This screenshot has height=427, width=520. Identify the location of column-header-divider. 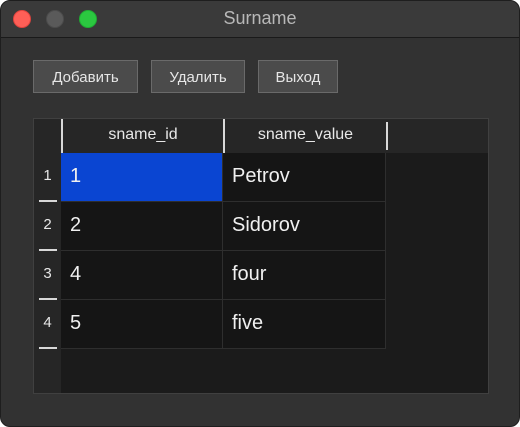
(387, 136).